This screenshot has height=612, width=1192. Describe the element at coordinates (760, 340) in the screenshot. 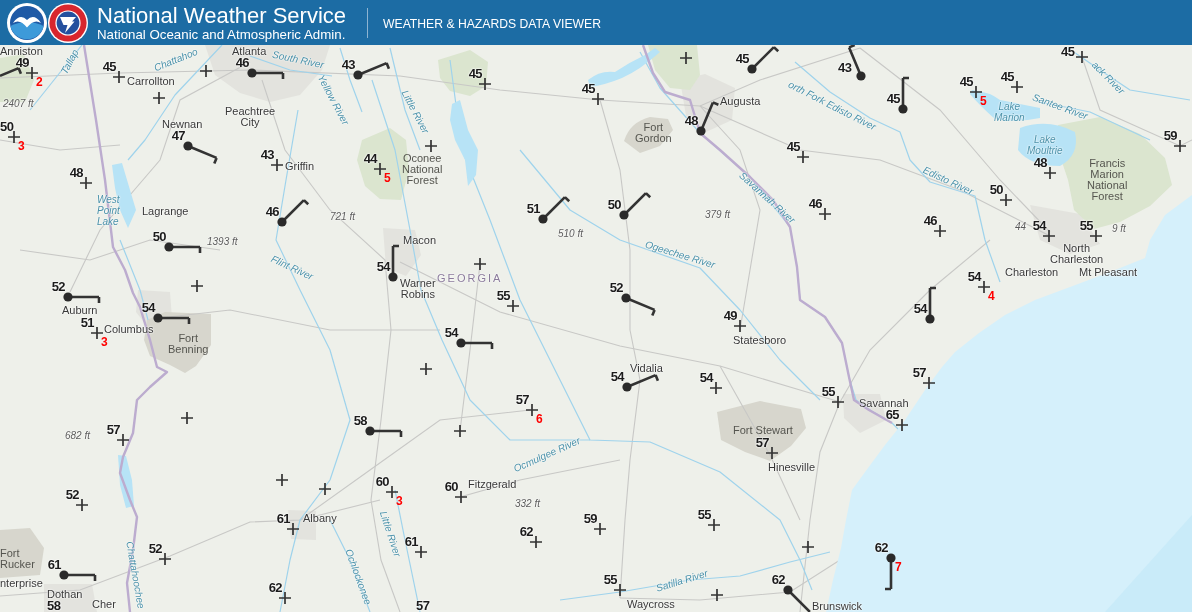

I see `city-label: Statesboro` at that location.